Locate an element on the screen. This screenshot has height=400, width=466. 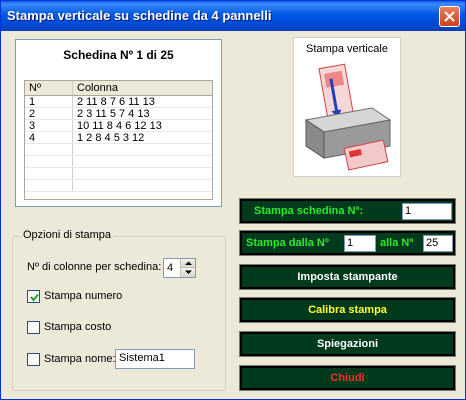
row-n: 4 is located at coordinates (49, 138).